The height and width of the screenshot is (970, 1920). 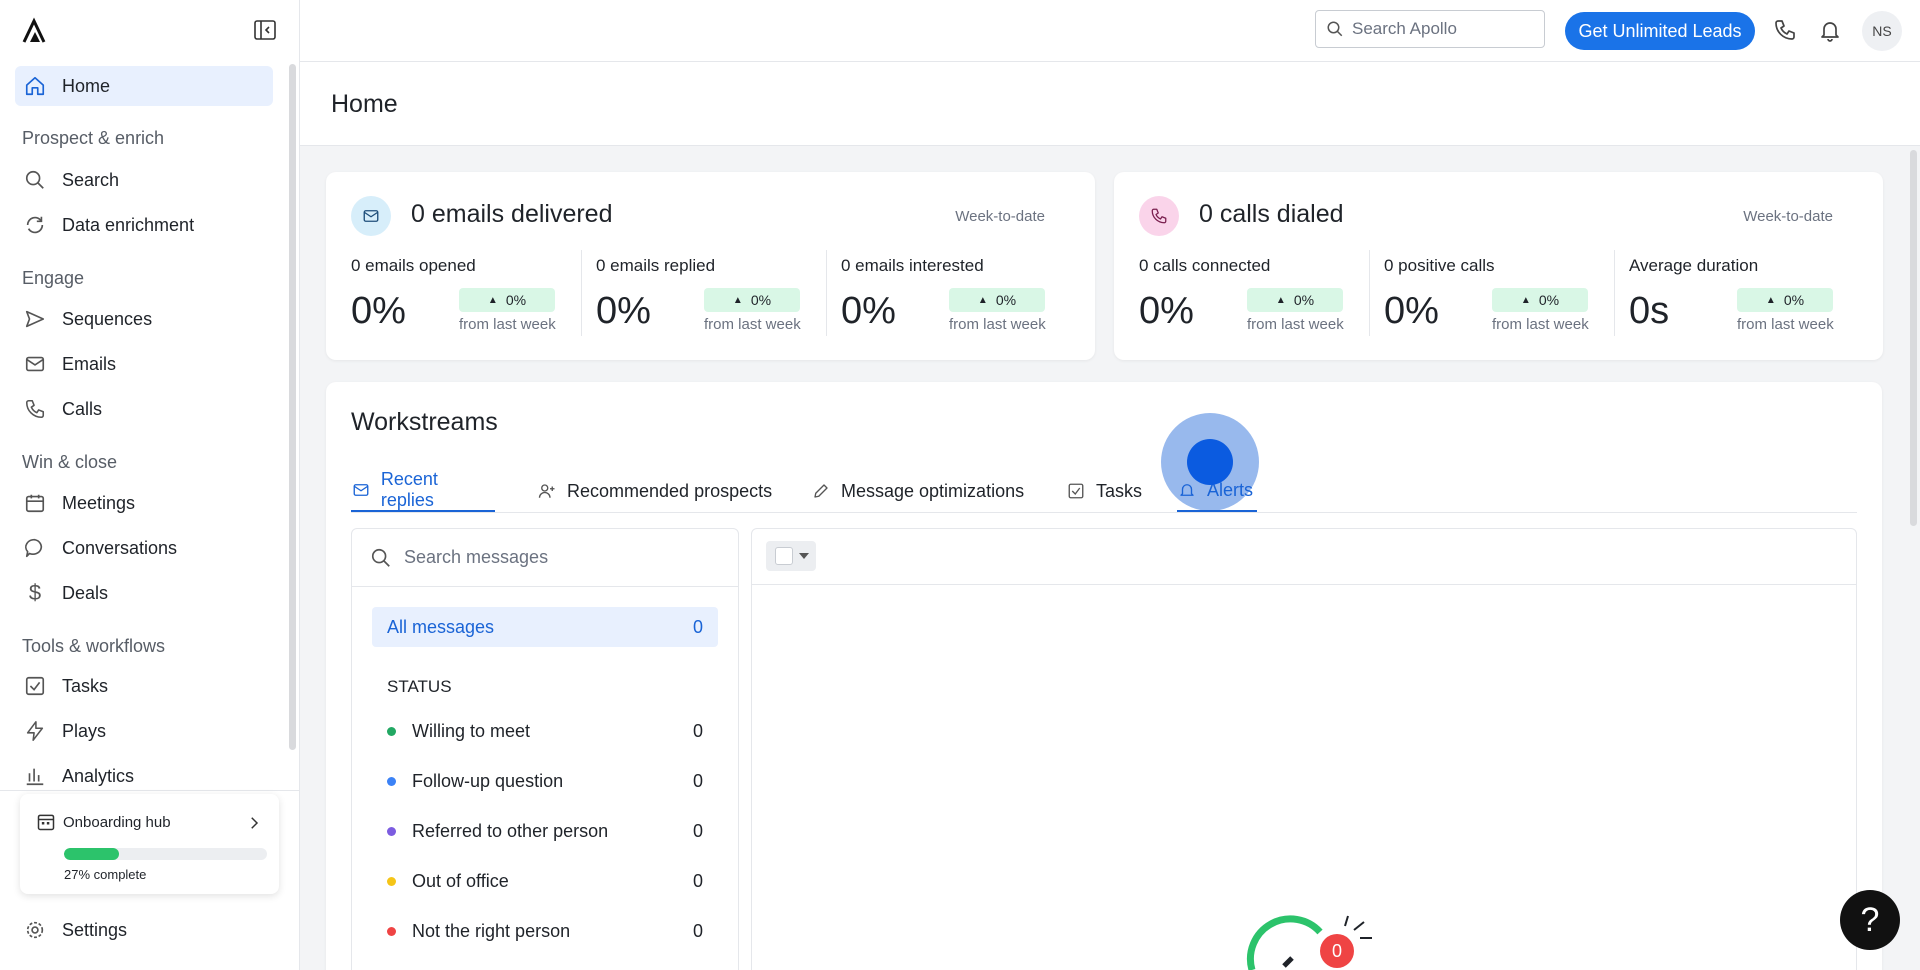 I want to click on select-all-checkbox, so click(x=784, y=556).